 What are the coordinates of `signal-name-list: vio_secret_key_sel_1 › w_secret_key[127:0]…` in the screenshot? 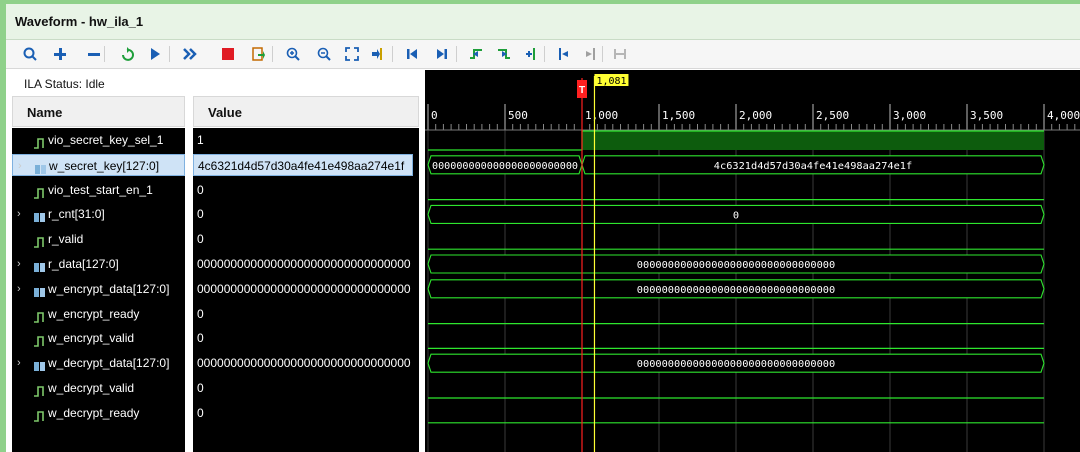 It's located at (98, 290).